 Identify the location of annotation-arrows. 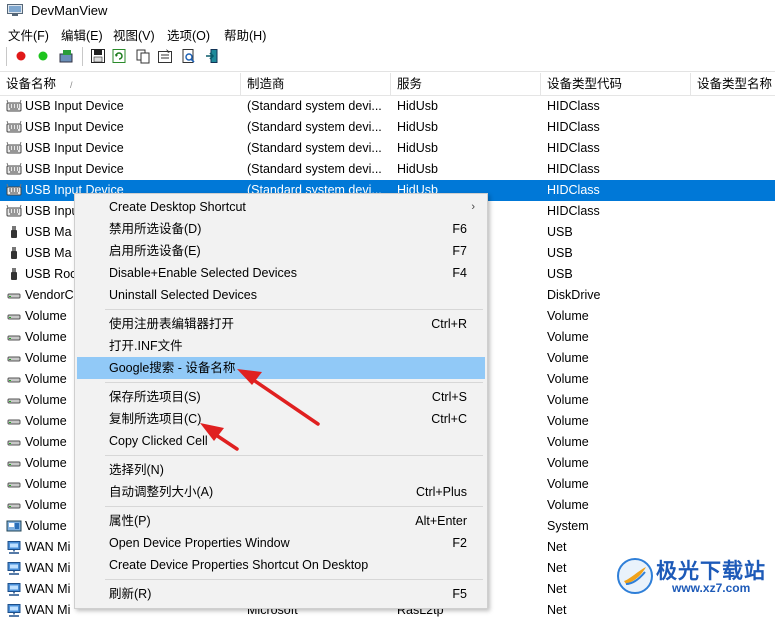
(260, 410).